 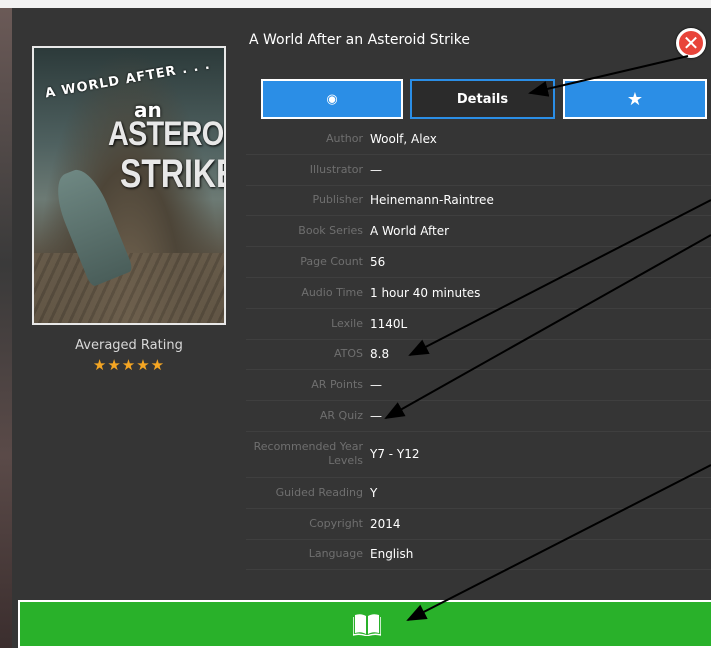 I want to click on tab-favorite: ★, so click(x=635, y=99).